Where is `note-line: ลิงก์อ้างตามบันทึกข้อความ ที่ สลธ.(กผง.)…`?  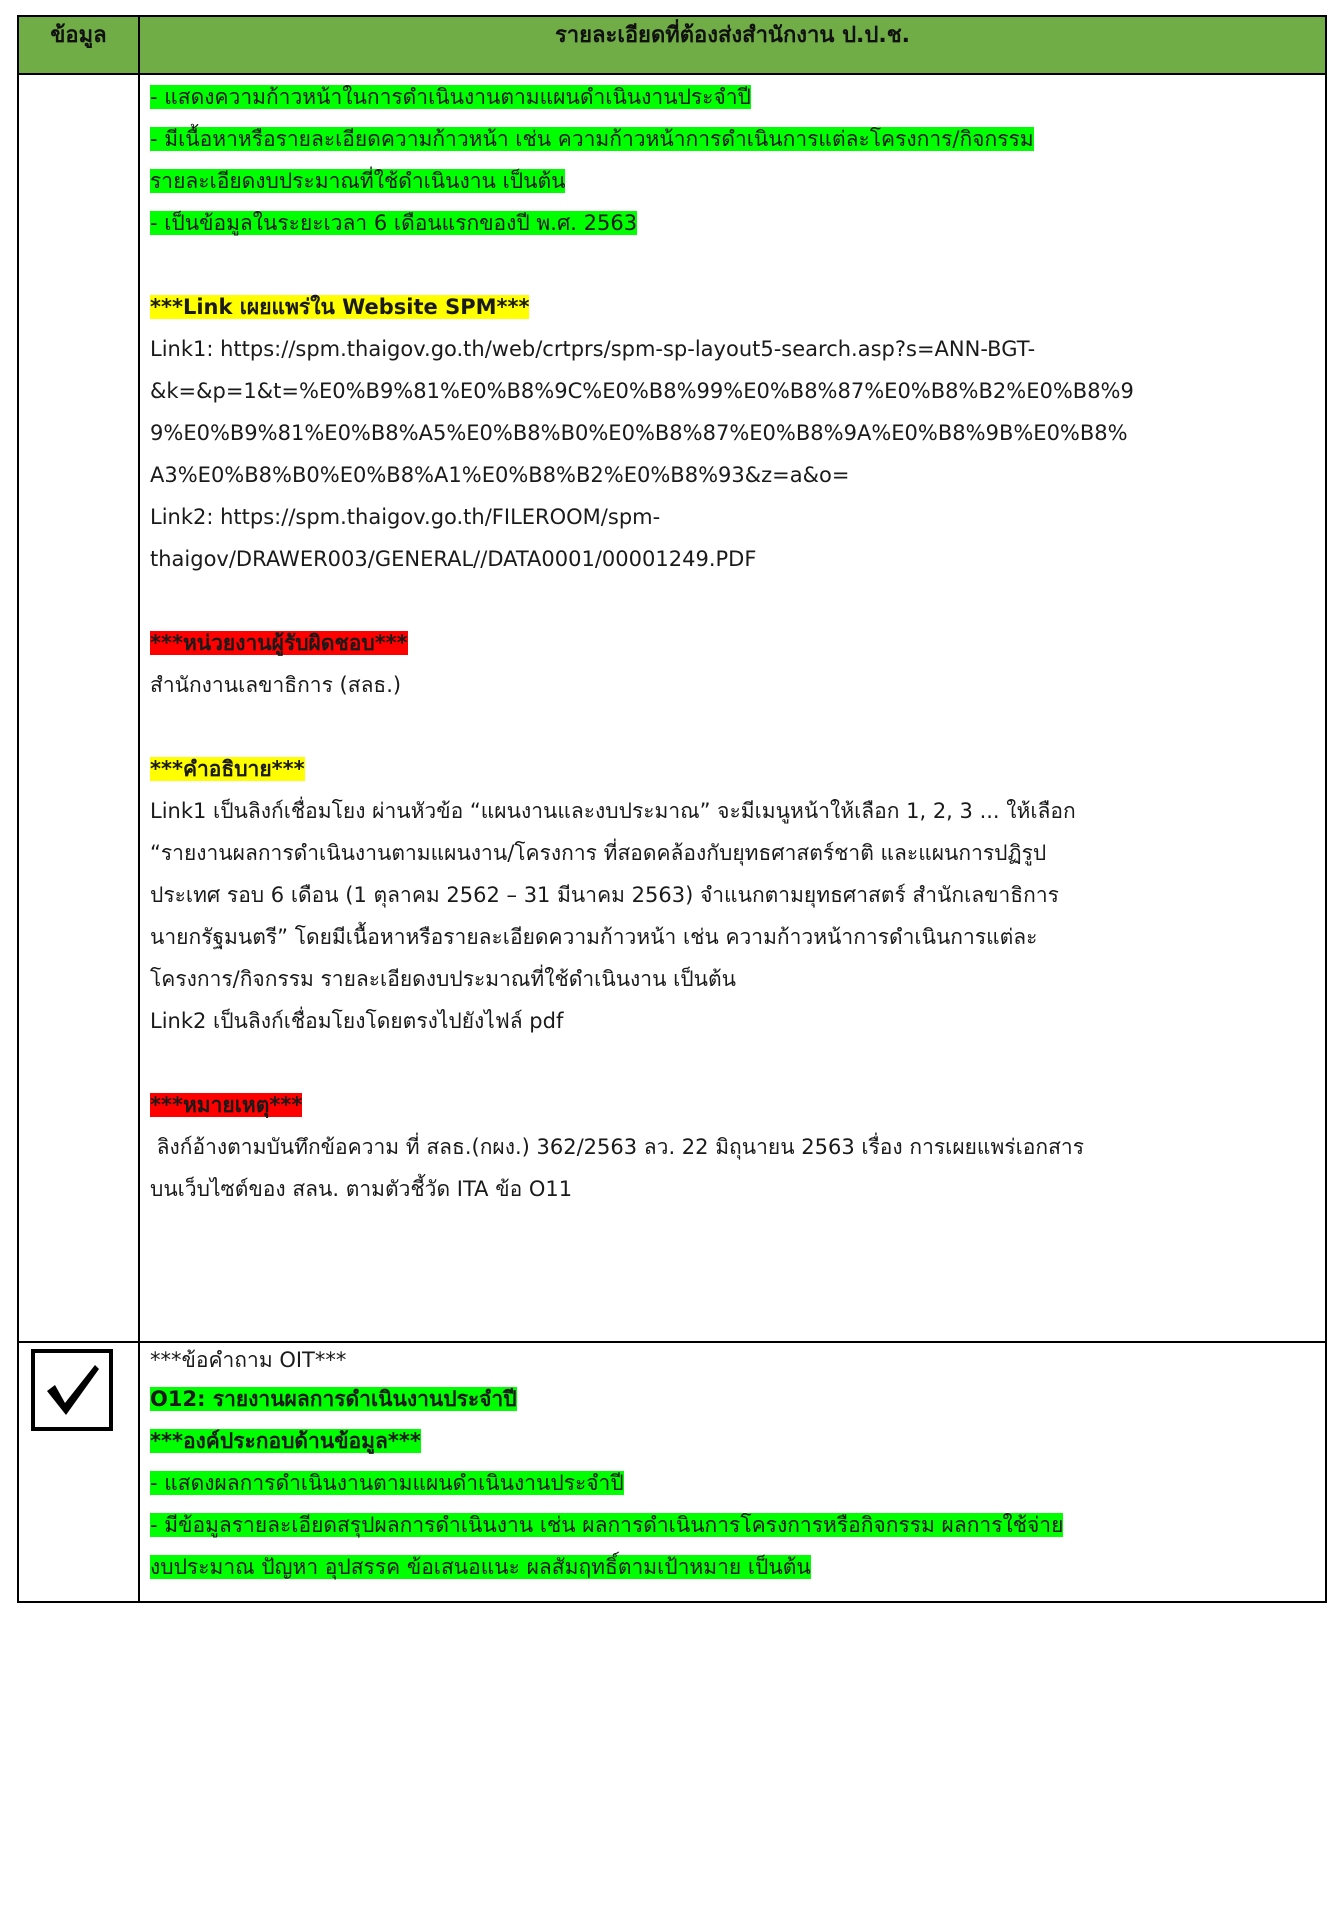
note-line: ลิงก์อ้างตามบันทึกข้อความ ที่ สลธ.(กผง.)… is located at coordinates (617, 1147).